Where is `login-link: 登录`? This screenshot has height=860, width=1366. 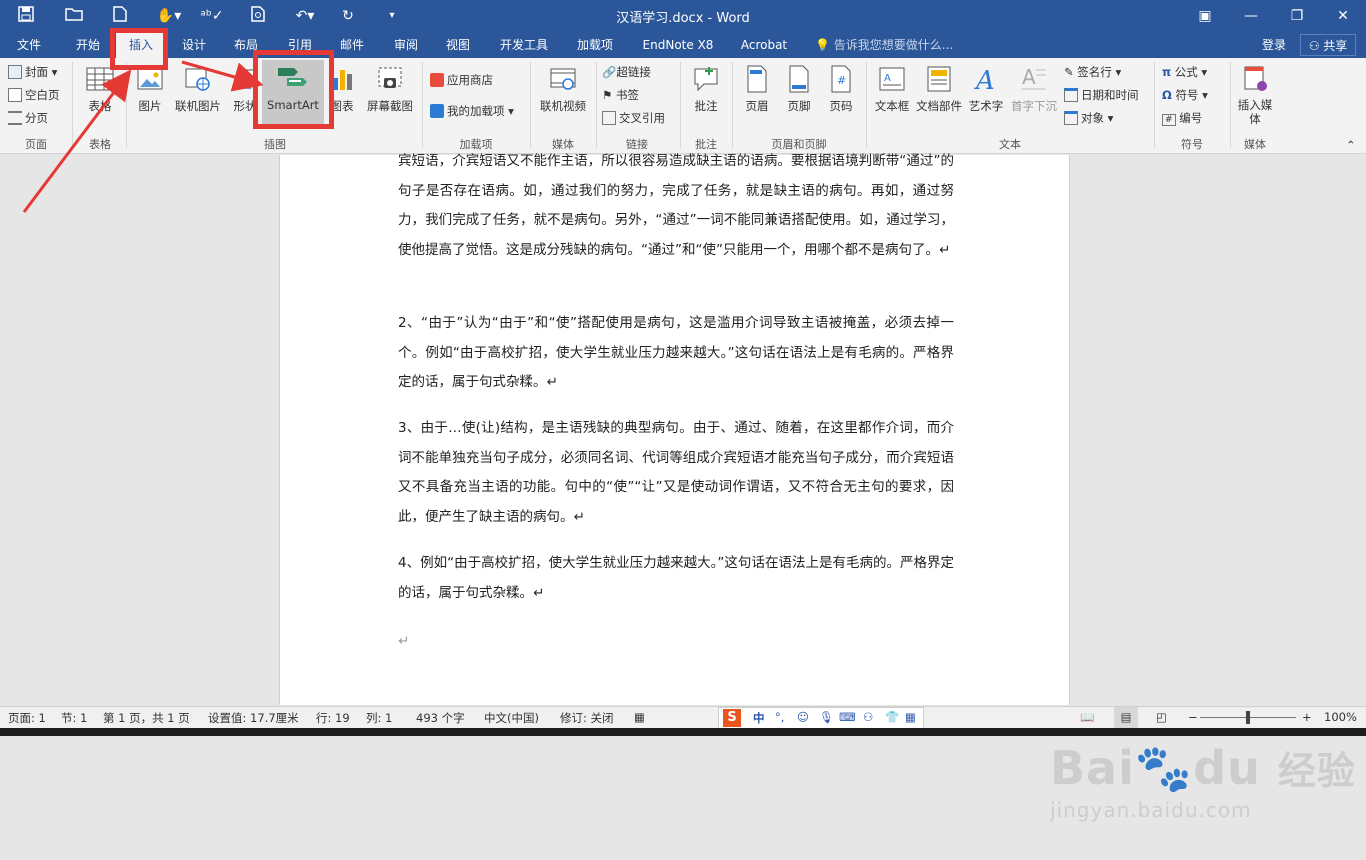
login-link: 登录 is located at coordinates (1274, 45).